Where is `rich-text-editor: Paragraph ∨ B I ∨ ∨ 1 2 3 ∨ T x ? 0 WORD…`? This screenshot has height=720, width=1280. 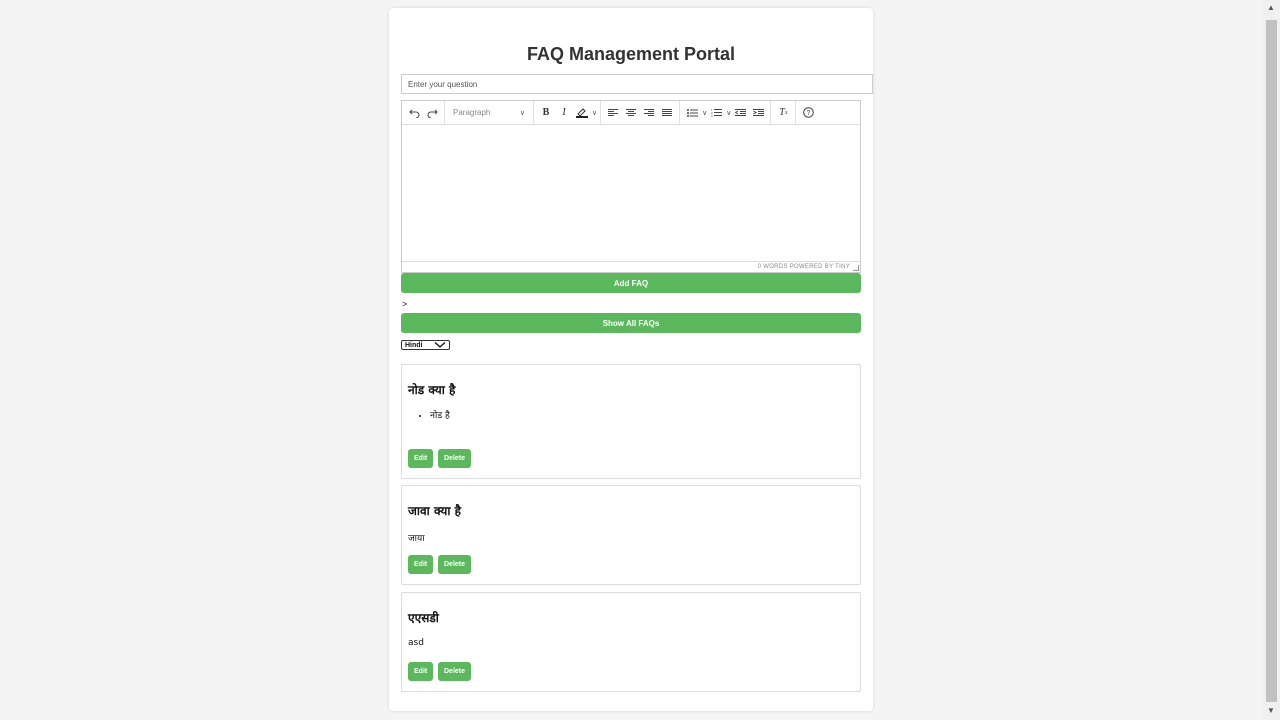
rich-text-editor: Paragraph ∨ B I ∨ ∨ 1 2 3 ∨ T x ? 0 WORD… is located at coordinates (631, 186).